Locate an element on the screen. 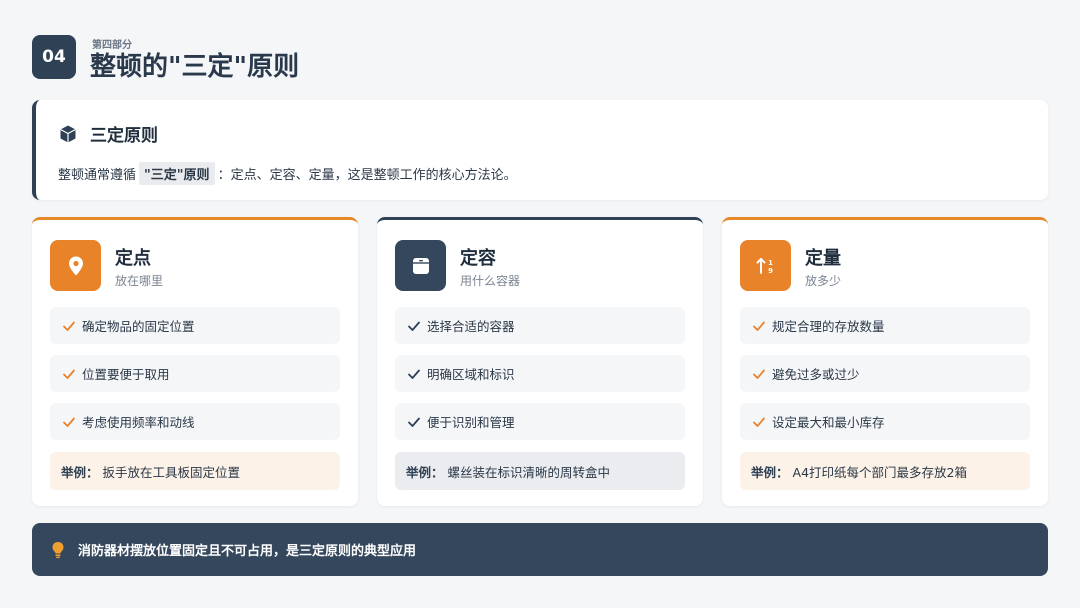  principle-title: 三定原则 is located at coordinates (124, 136).